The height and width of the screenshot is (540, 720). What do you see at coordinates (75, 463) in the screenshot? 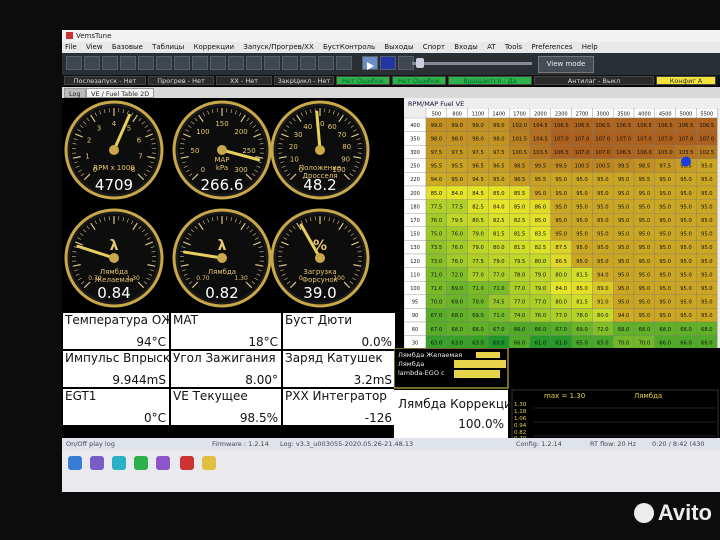
I see `start-icon` at bounding box center [75, 463].